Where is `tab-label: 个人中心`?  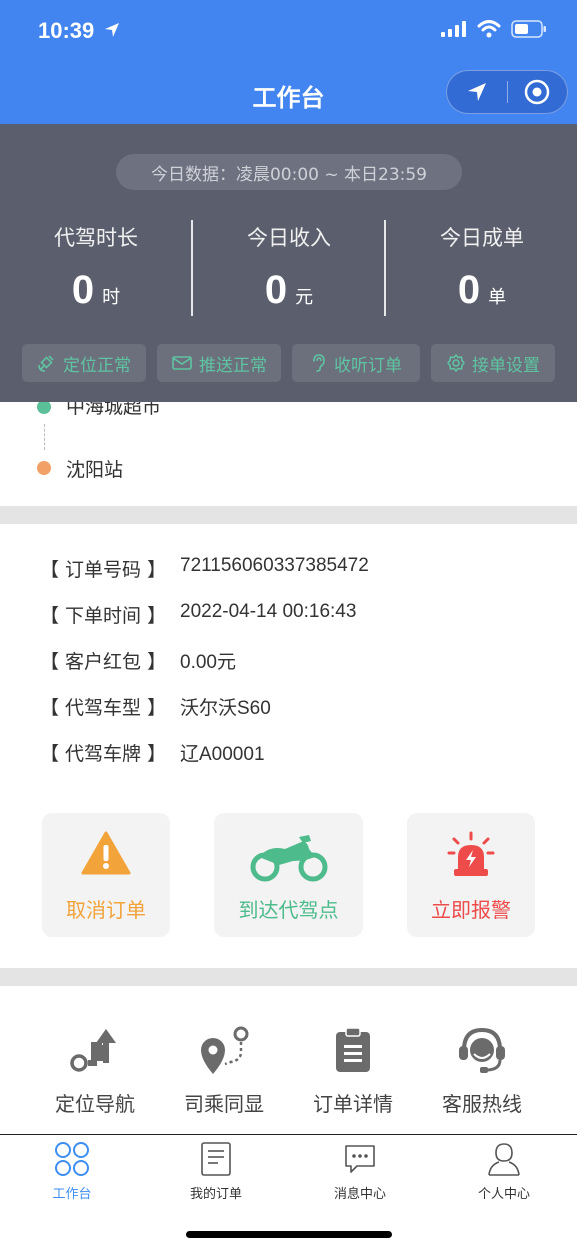 tab-label: 个人中心 is located at coordinates (503, 1194).